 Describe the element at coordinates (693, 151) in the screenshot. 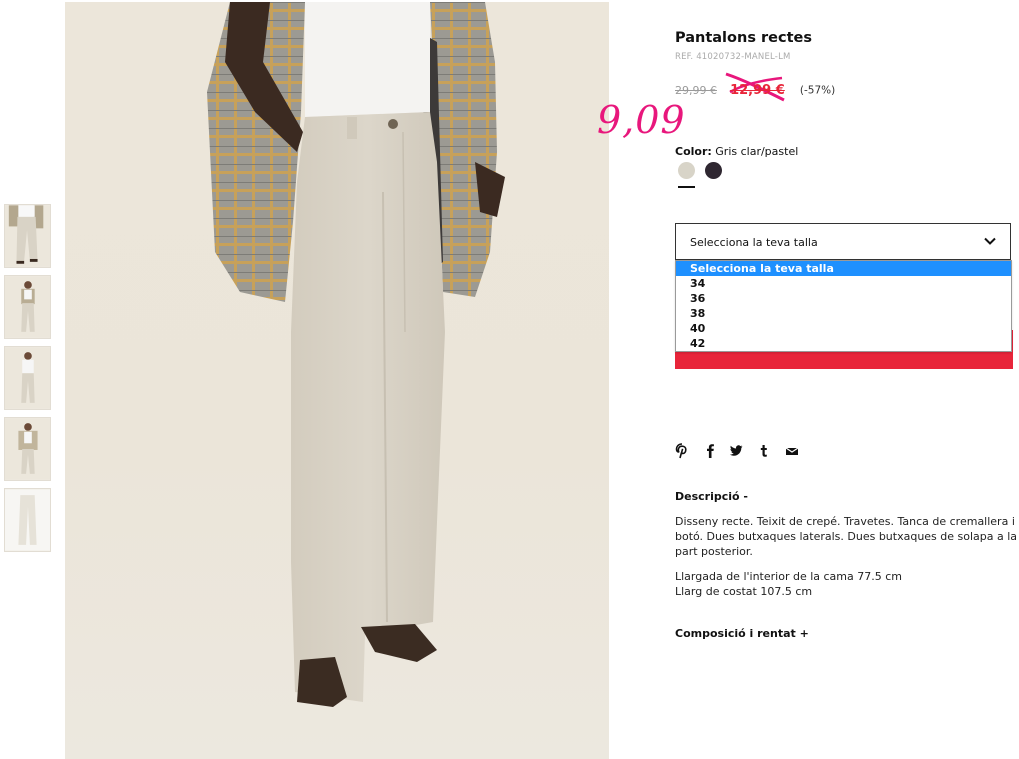

I see `color-label-key: Color:` at that location.